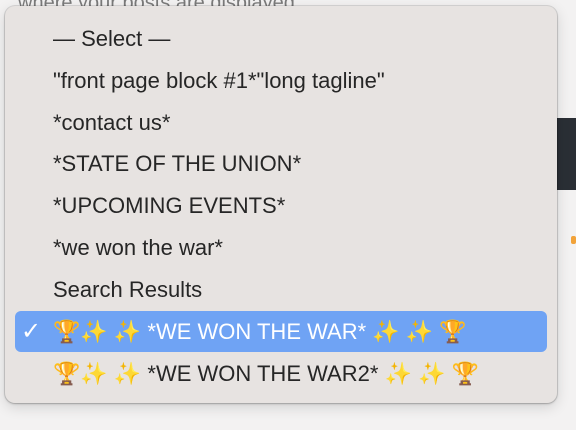  Describe the element at coordinates (281, 38) in the screenshot. I see `menu-item-select: — Select —` at that location.